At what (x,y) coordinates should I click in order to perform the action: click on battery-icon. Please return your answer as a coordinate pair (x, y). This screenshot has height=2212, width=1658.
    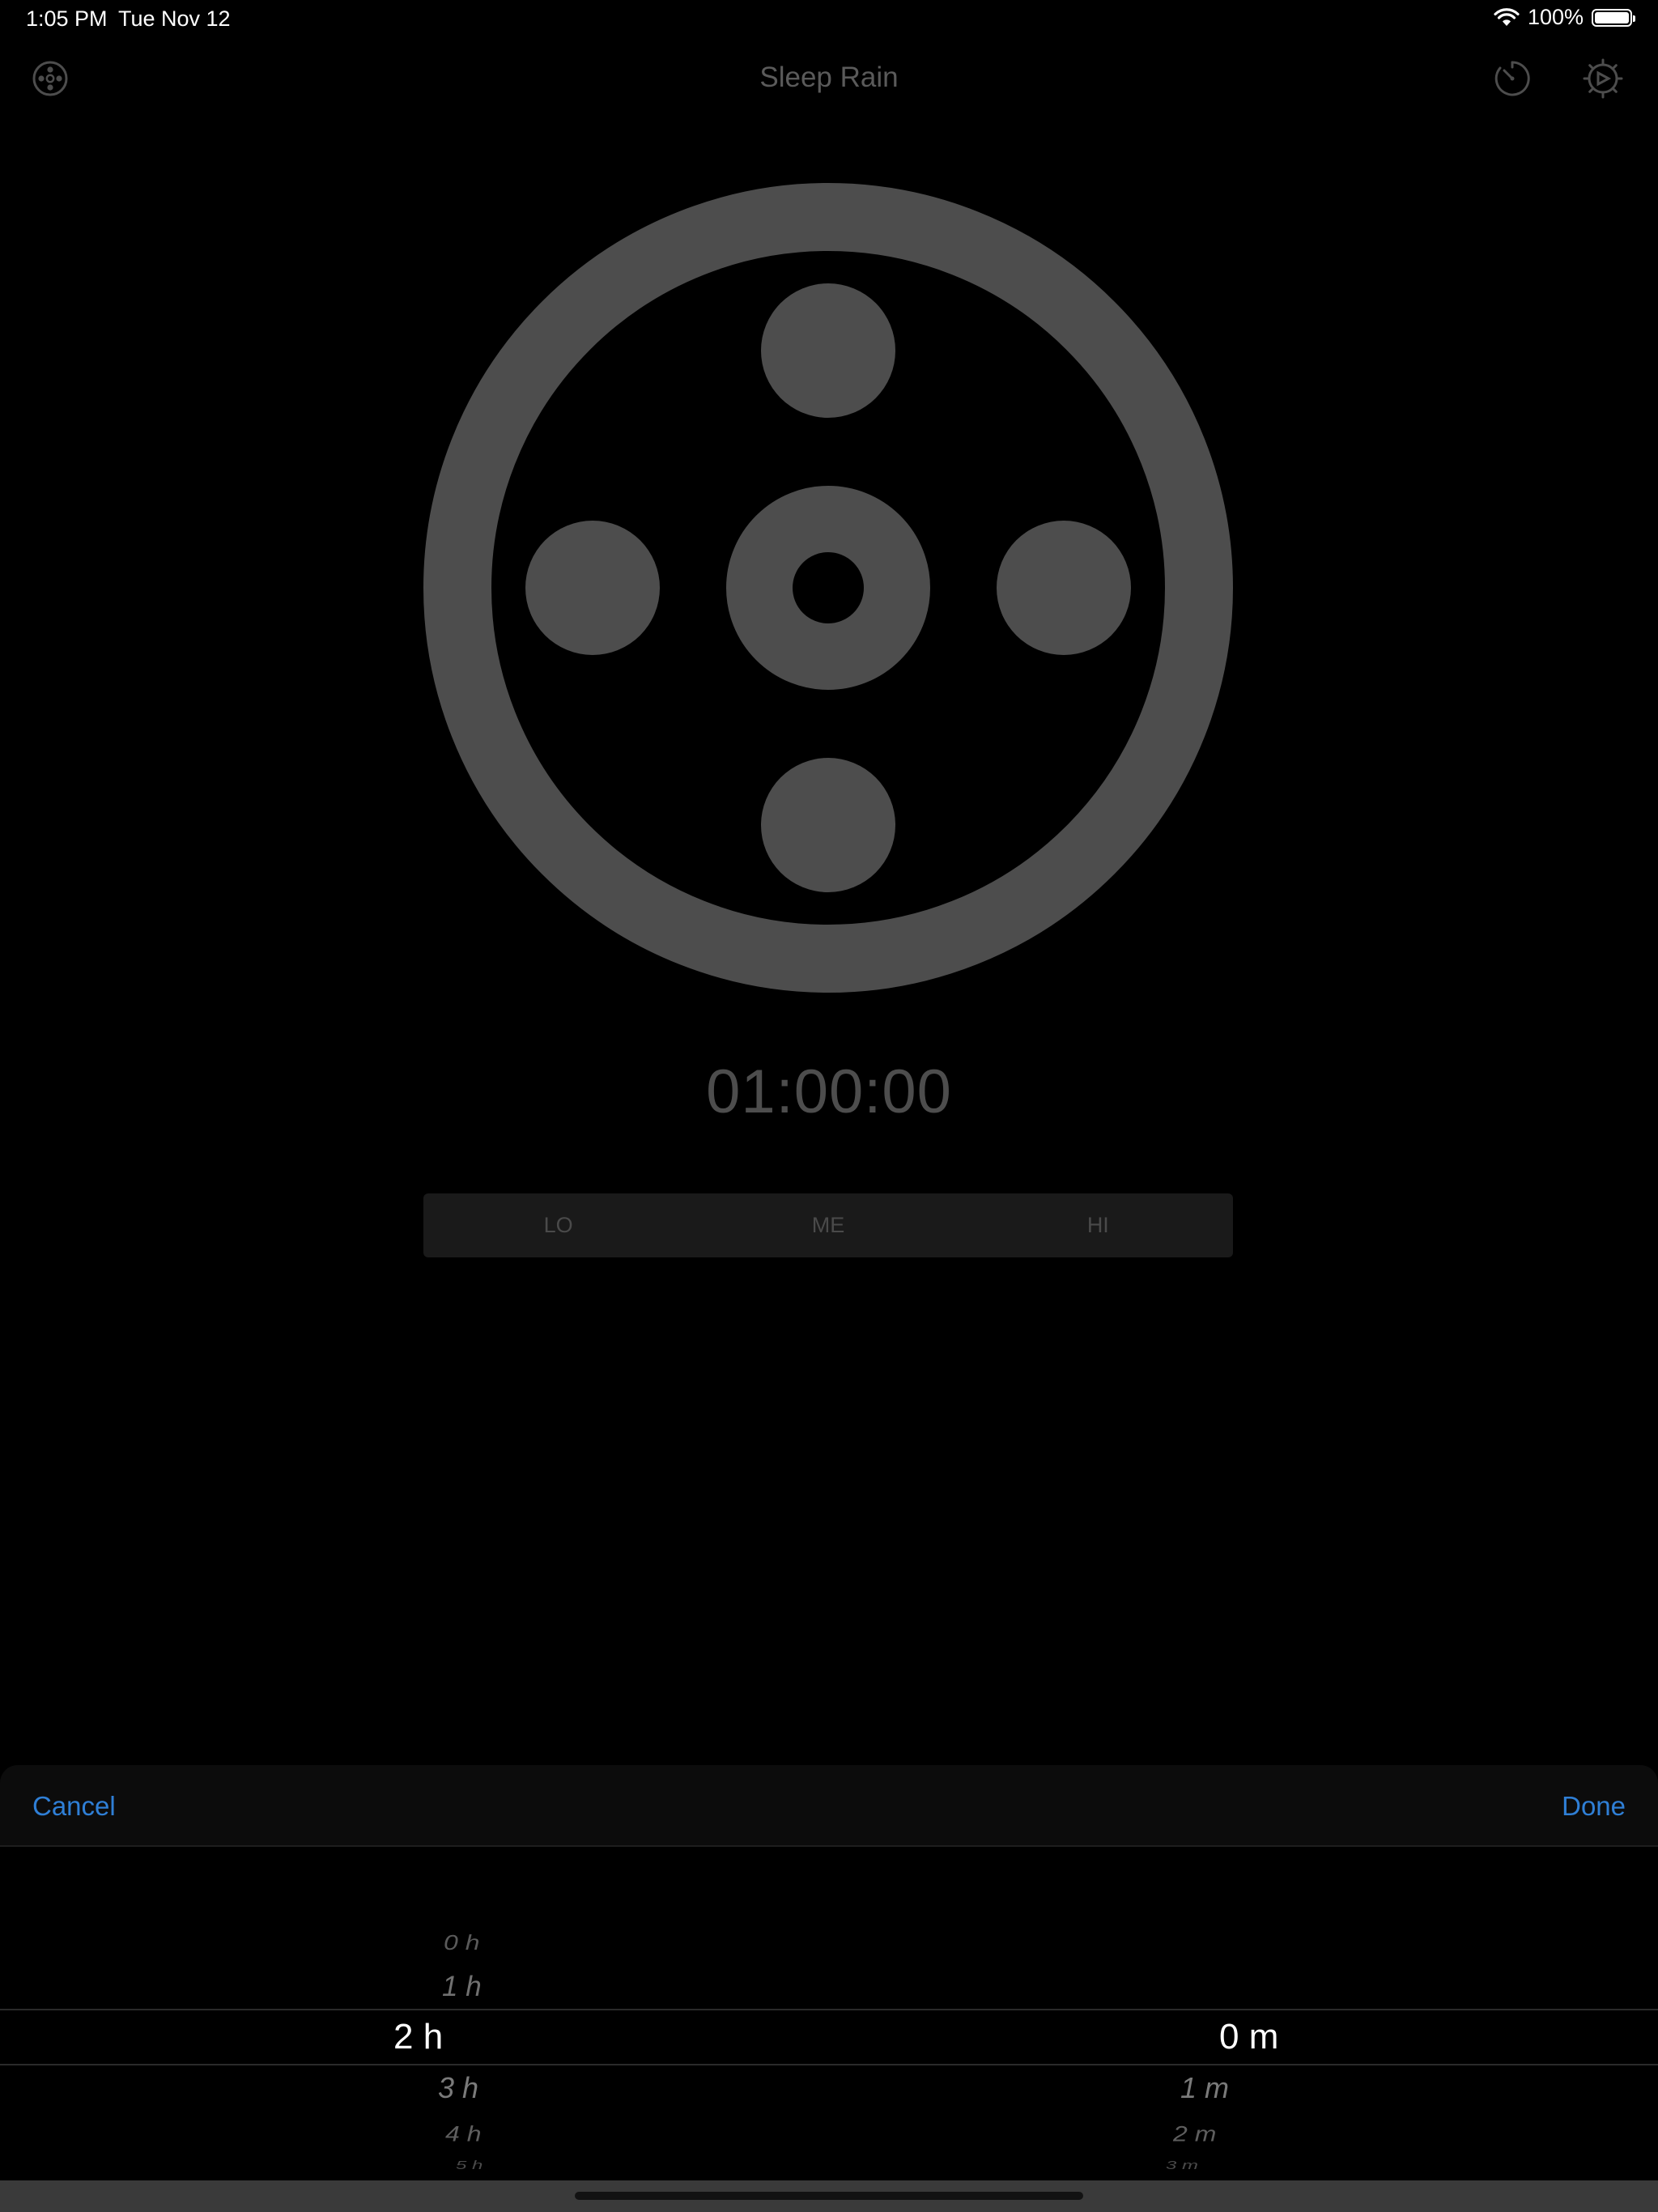
    Looking at the image, I should click on (1613, 18).